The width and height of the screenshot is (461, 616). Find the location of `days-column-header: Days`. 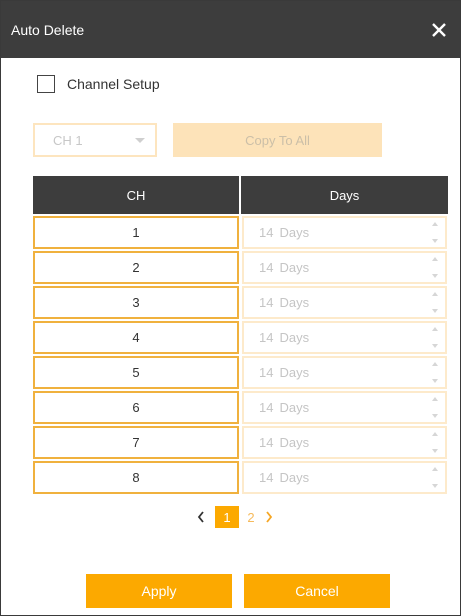

days-column-header: Days is located at coordinates (344, 195).